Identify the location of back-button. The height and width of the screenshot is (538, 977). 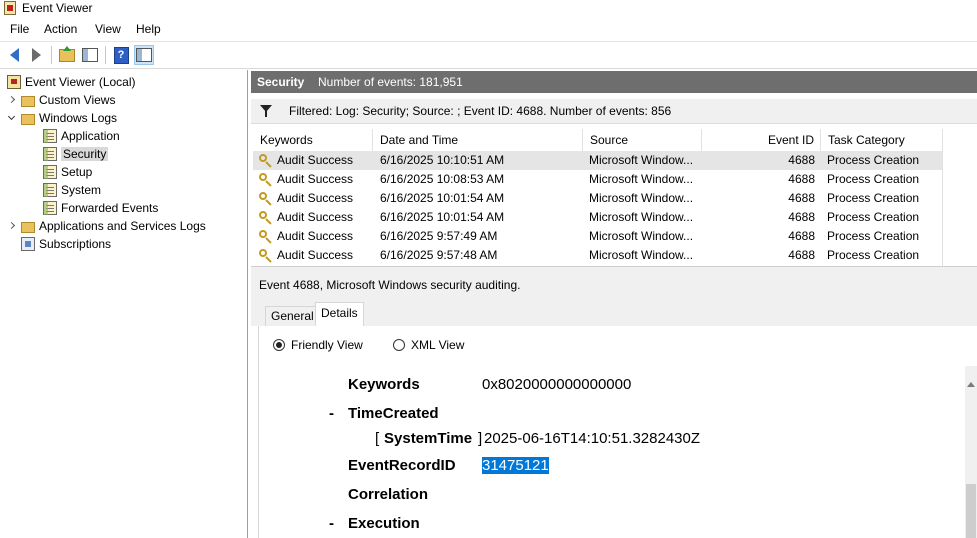
(14, 55).